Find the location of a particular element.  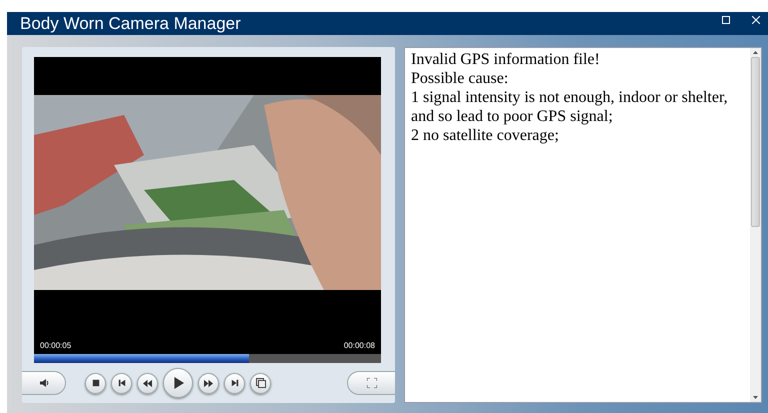

pages-icon is located at coordinates (261, 383).